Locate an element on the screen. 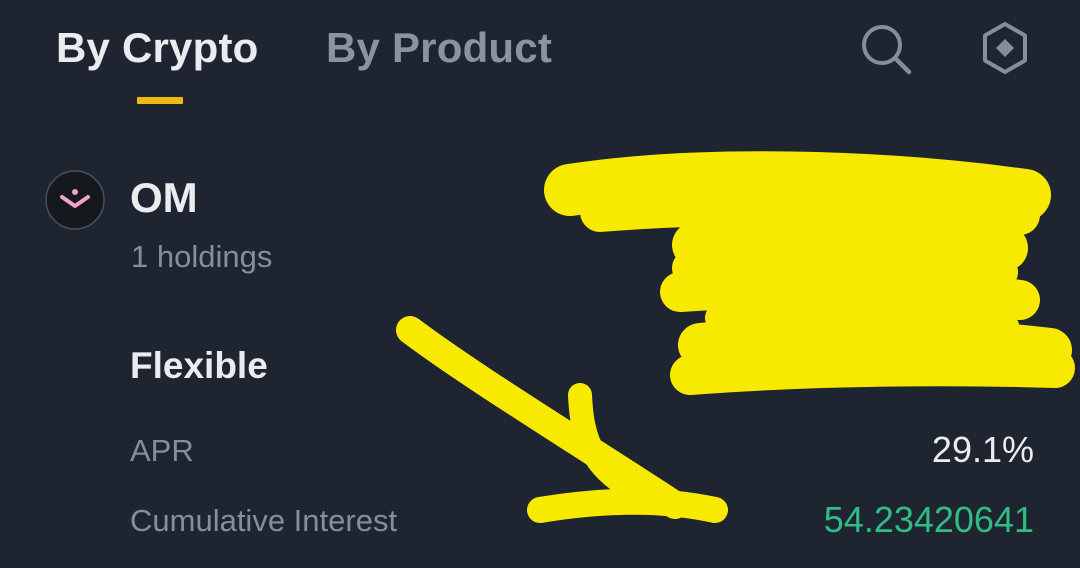  product-type-title: Flexible is located at coordinates (199, 365).